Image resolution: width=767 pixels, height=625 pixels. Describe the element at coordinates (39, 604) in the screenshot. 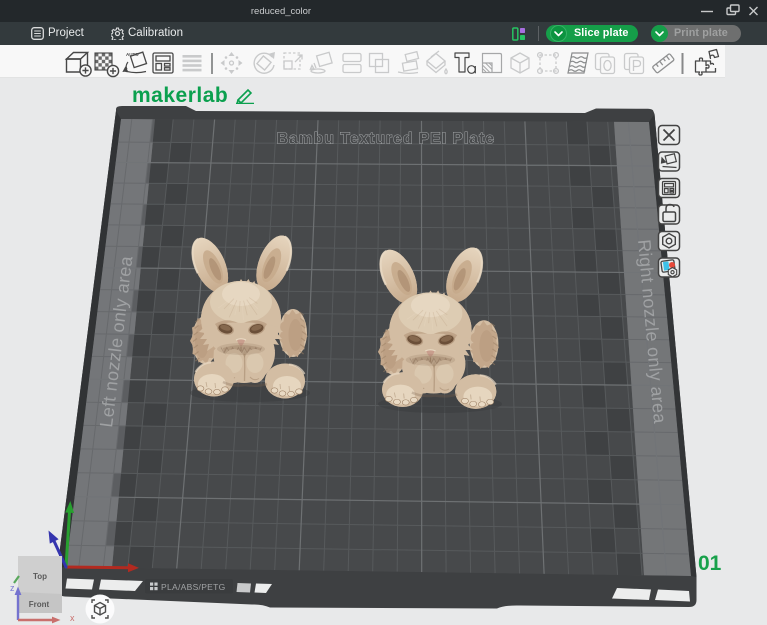

I see `svg-text: Front` at that location.